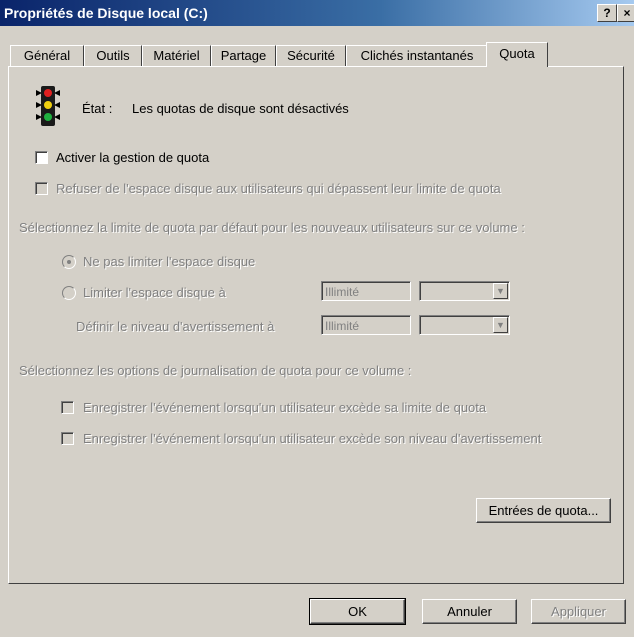 The height and width of the screenshot is (637, 634). What do you see at coordinates (625, 13) in the screenshot?
I see `close-button: ×` at bounding box center [625, 13].